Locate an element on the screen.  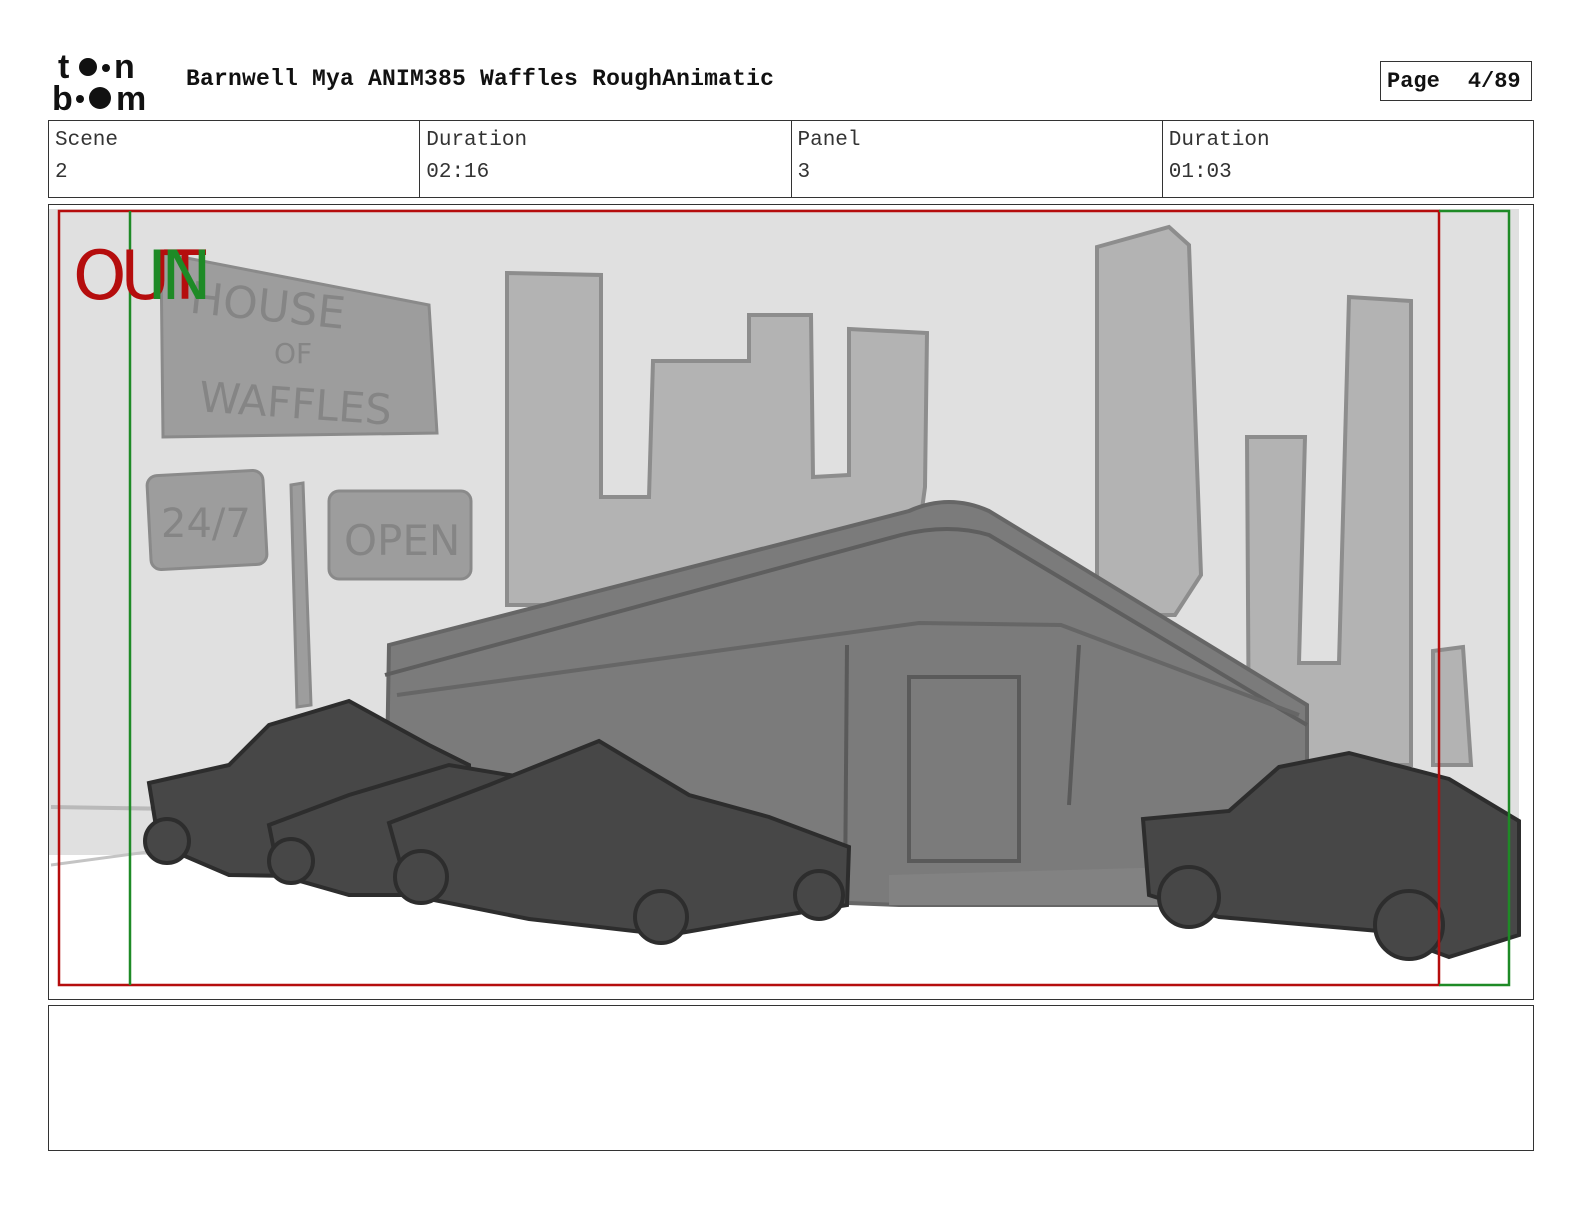
scene-value: 2 is located at coordinates (61, 172).